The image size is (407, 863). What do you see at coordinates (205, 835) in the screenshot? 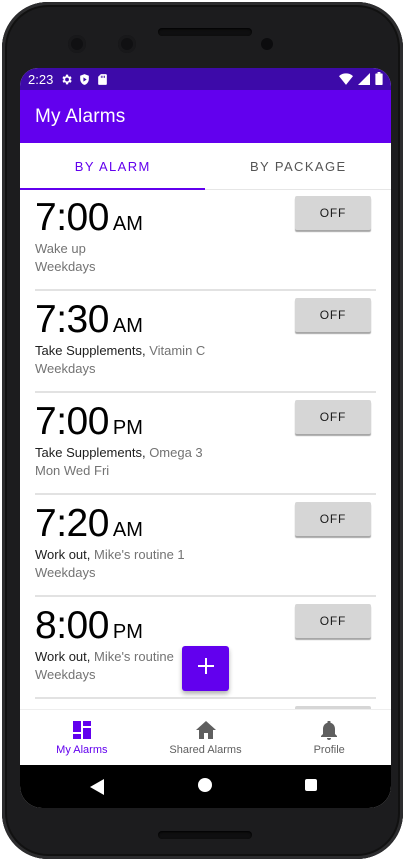
I see `bottom-speaker` at bounding box center [205, 835].